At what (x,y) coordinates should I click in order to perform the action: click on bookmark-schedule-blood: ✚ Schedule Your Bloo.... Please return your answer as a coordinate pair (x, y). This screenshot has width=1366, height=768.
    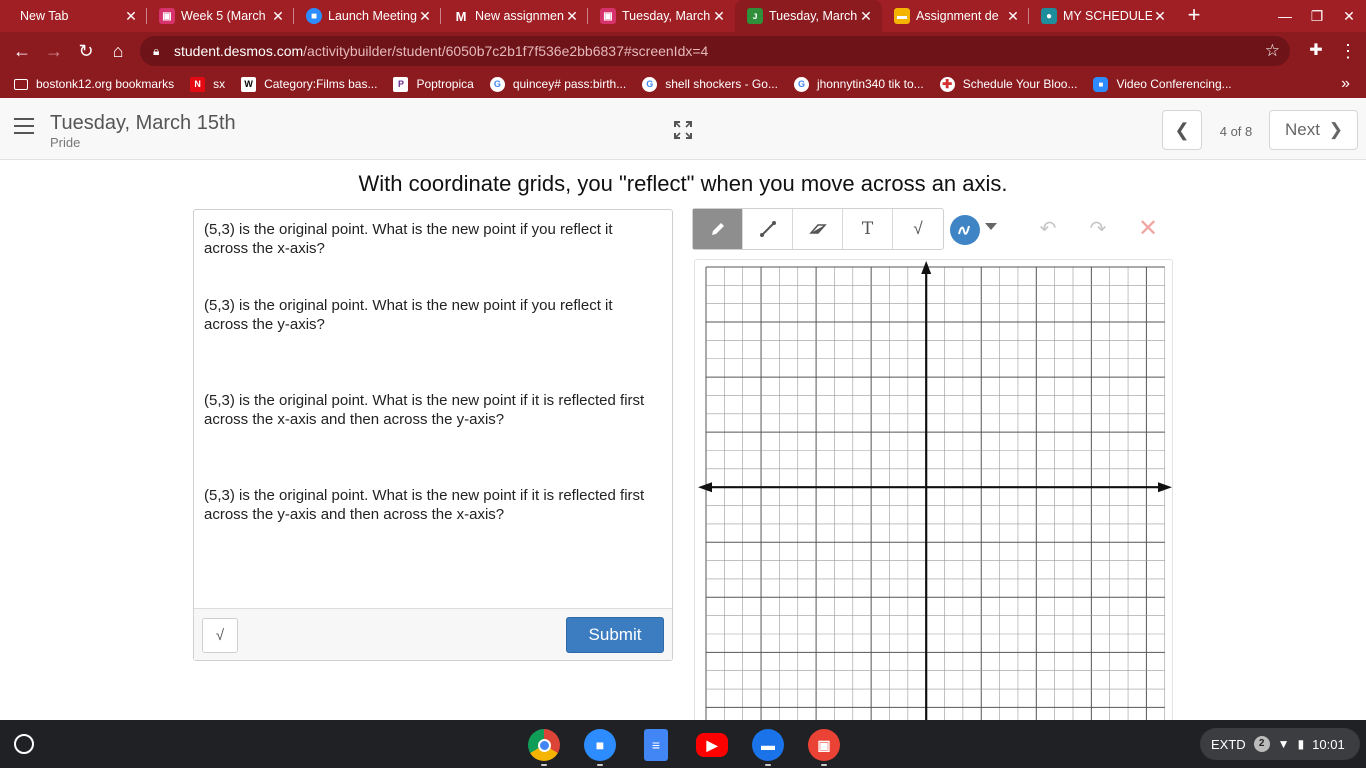
    Looking at the image, I should click on (1008, 84).